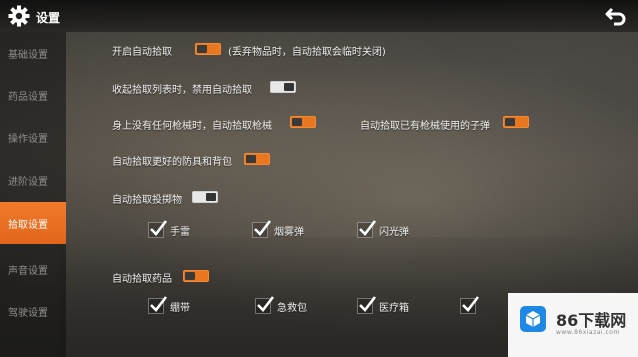 This screenshot has width=638, height=357. I want to click on auto-pickup-gun-label: 身上没有任何枪械时，自动拾取枪械, so click(192, 126).